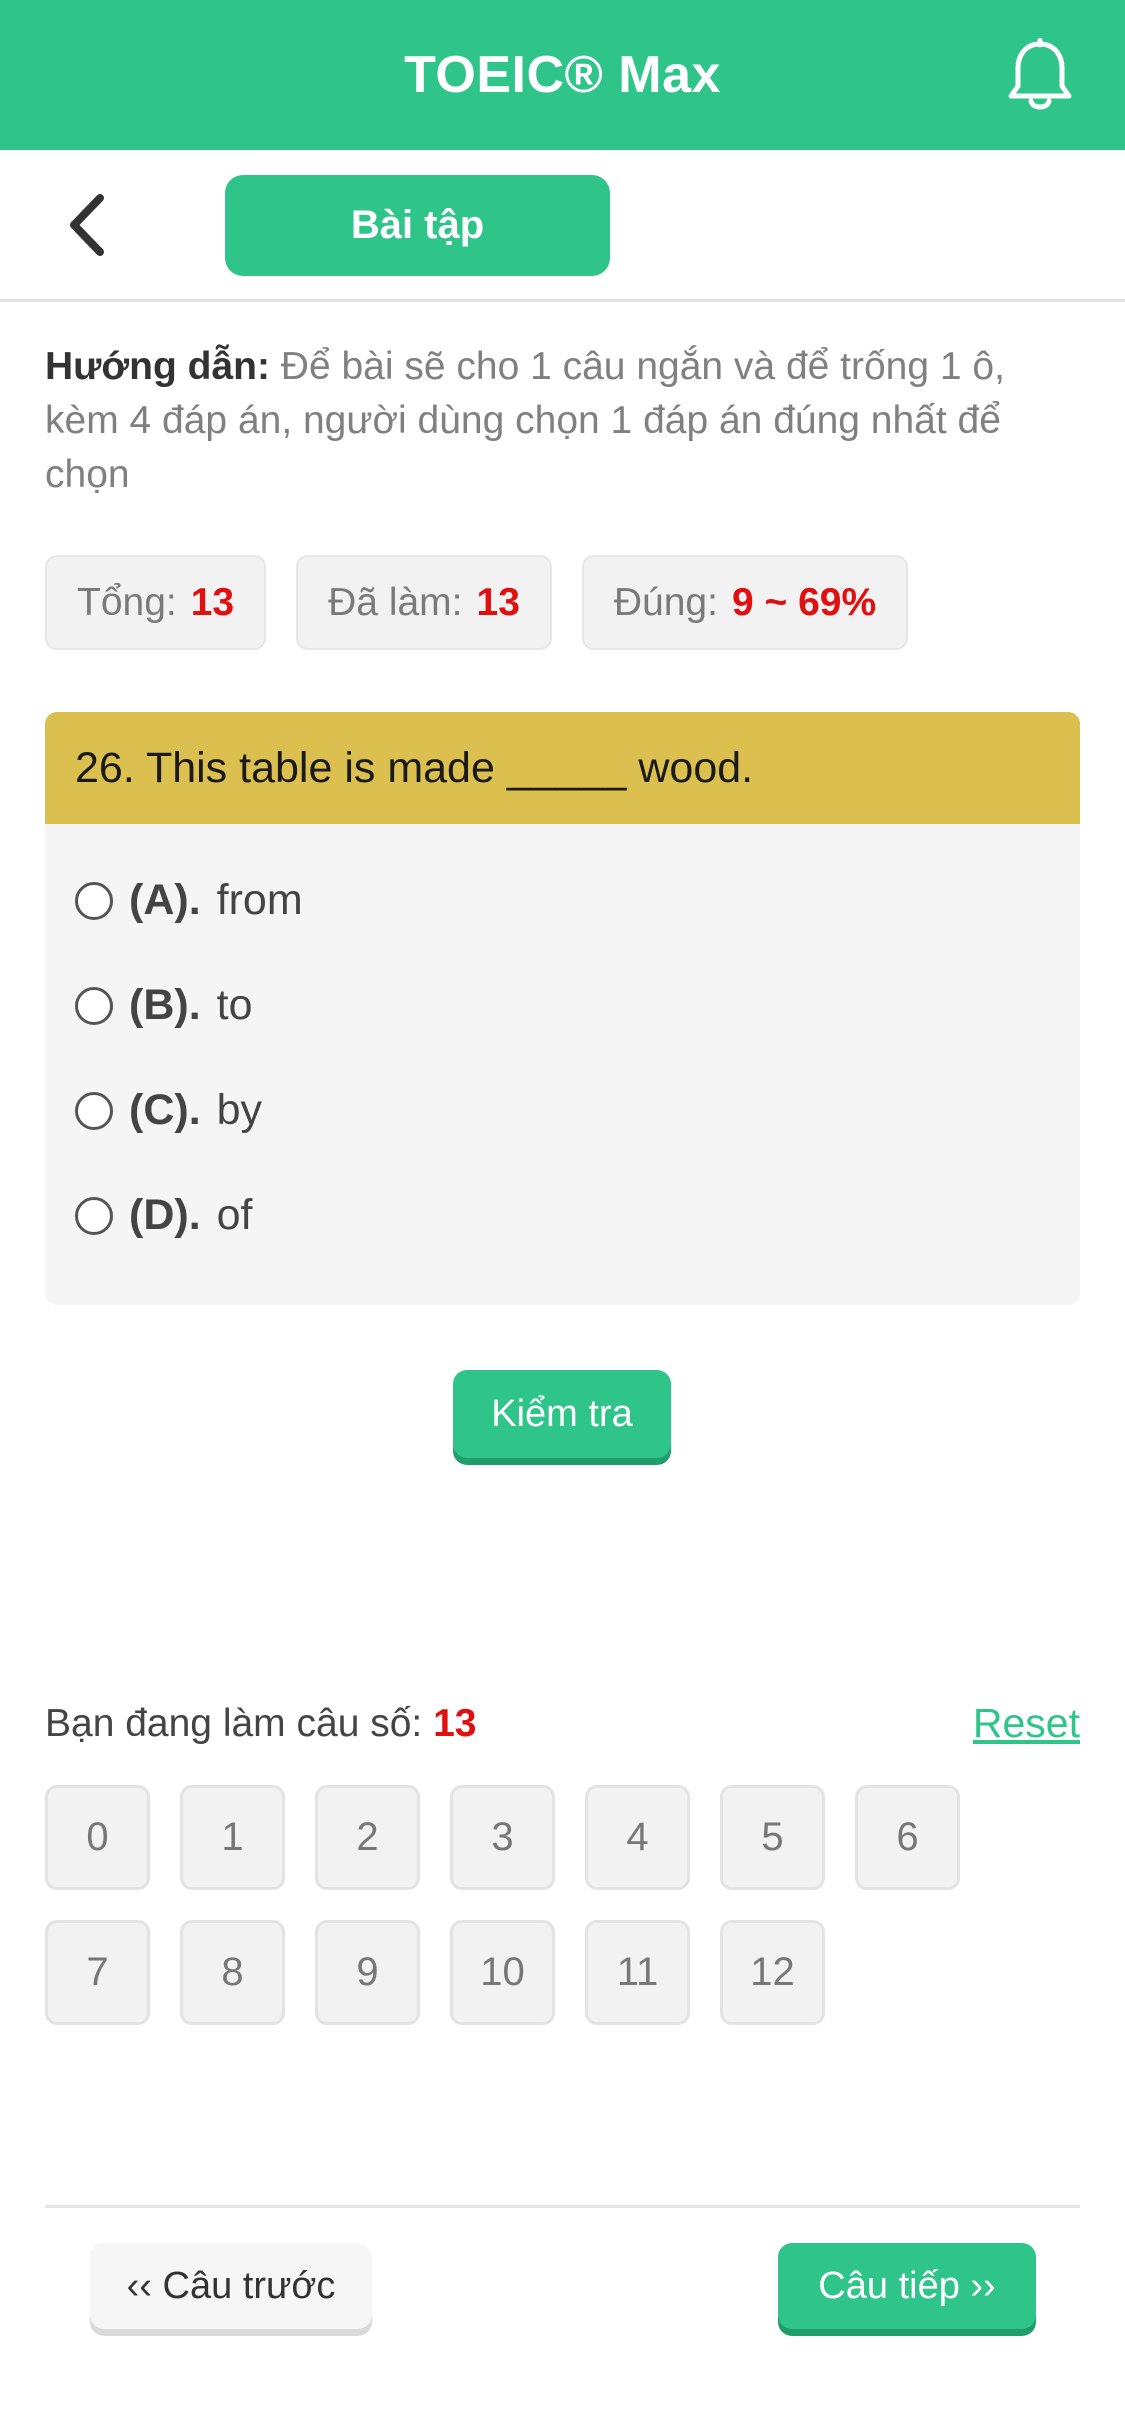  I want to click on subheader: Bài tập, so click(562, 226).